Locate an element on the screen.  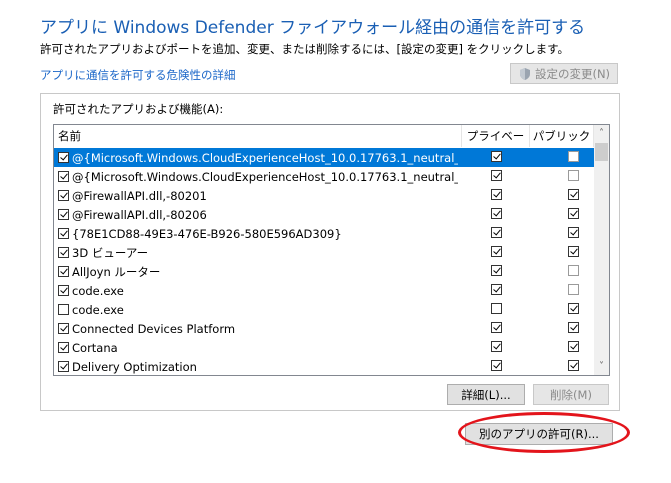
page-title: アプリに Windows Defender ファイアウォール経由の通信を許可する is located at coordinates (313, 28).